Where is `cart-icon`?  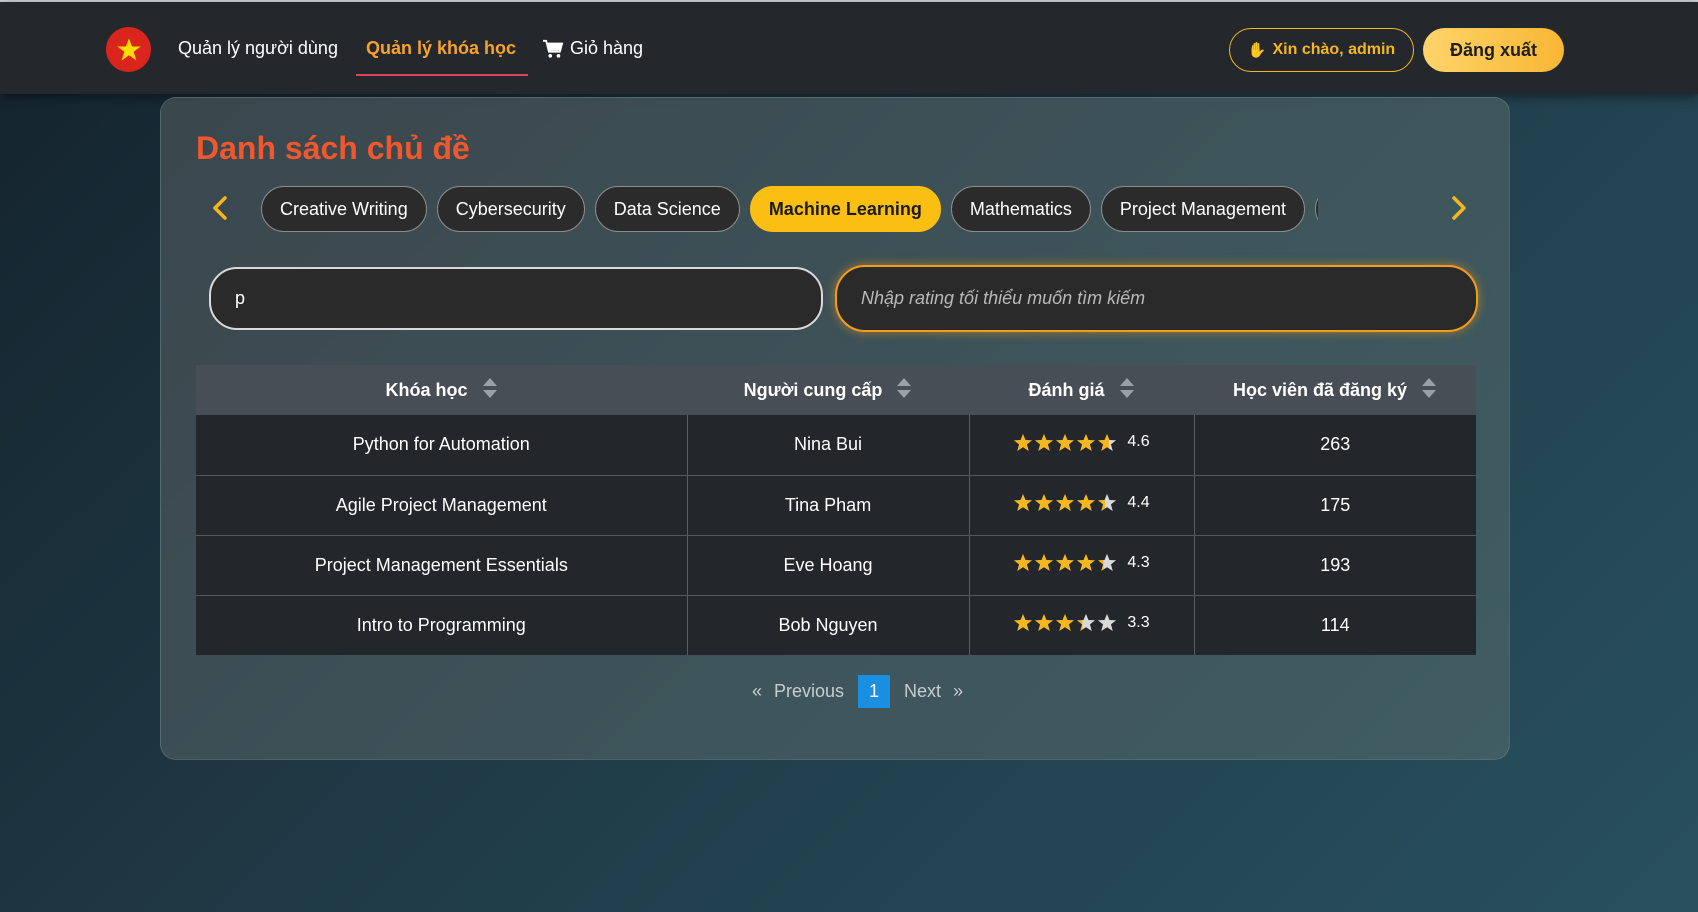 cart-icon is located at coordinates (553, 48).